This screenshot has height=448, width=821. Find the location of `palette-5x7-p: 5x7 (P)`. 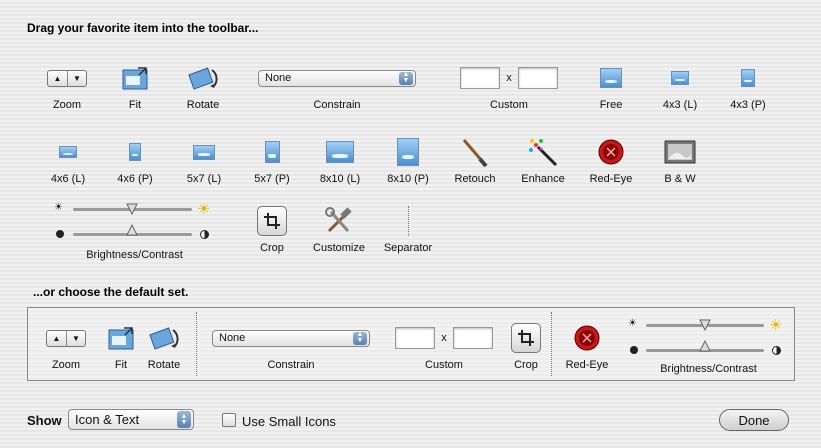

palette-5x7-p: 5x7 (P) is located at coordinates (272, 161).